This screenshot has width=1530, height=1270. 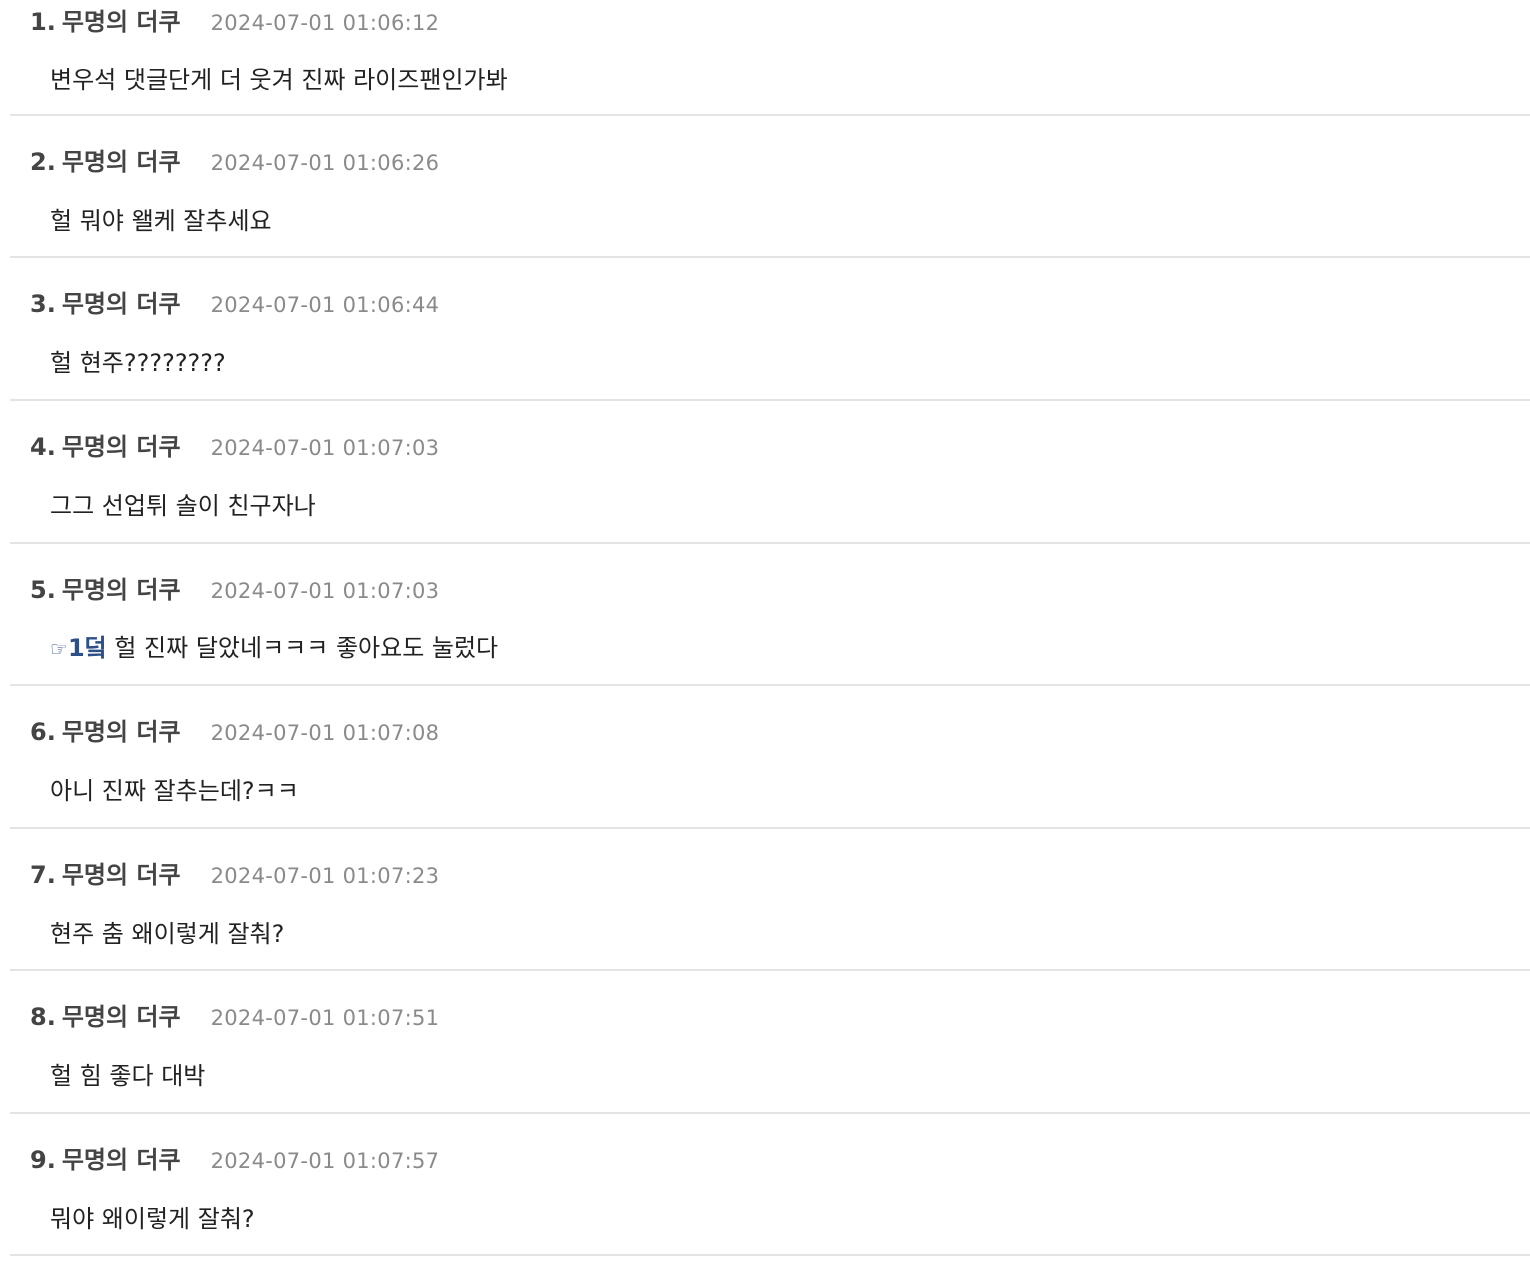 I want to click on comment-number: 4., so click(x=43, y=447).